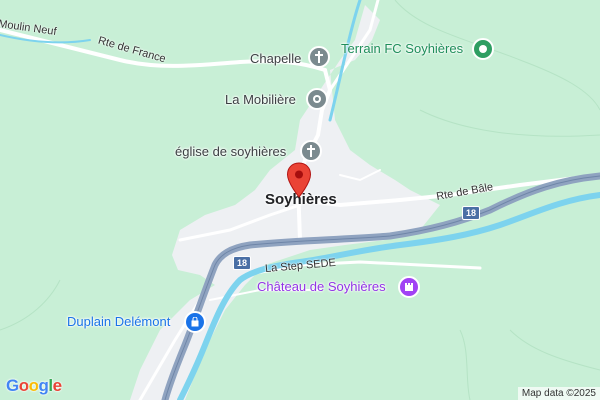 The height and width of the screenshot is (400, 600). What do you see at coordinates (471, 213) in the screenshot?
I see `route-badge-18: 18` at bounding box center [471, 213].